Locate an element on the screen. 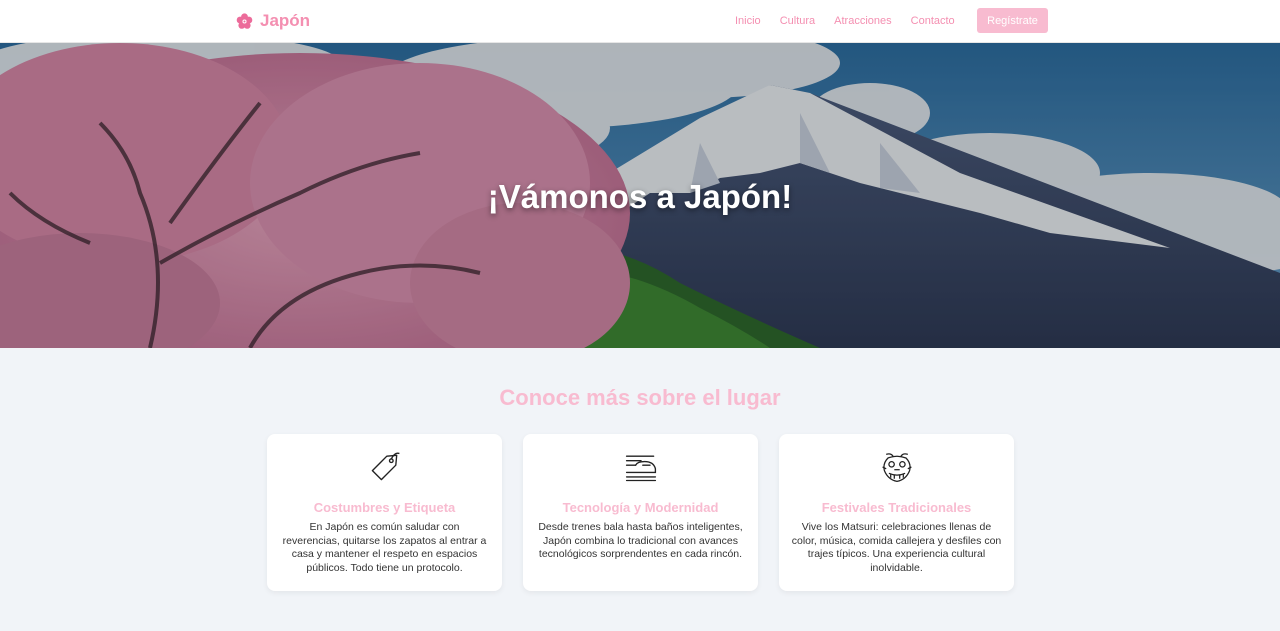 The image size is (1280, 631). bullet-train-icon is located at coordinates (640, 468).